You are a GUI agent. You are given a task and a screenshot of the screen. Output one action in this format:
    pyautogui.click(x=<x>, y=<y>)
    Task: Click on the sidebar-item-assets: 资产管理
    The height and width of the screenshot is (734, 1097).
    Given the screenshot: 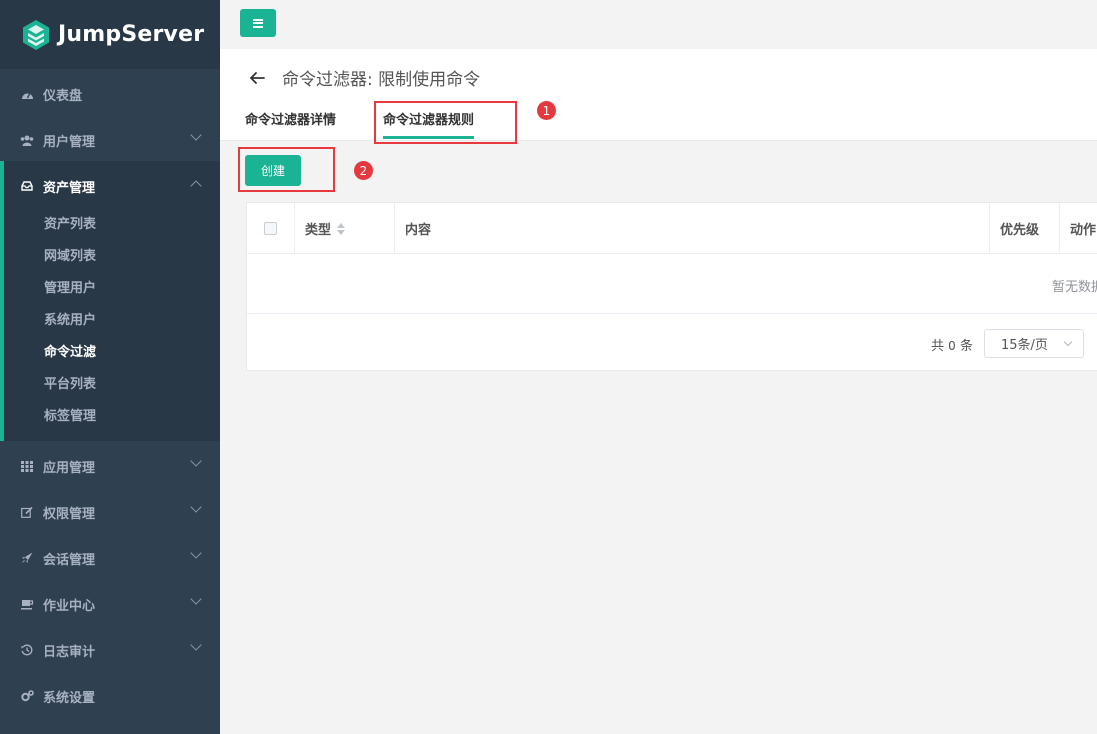 What is the action you would take?
    pyautogui.click(x=110, y=186)
    